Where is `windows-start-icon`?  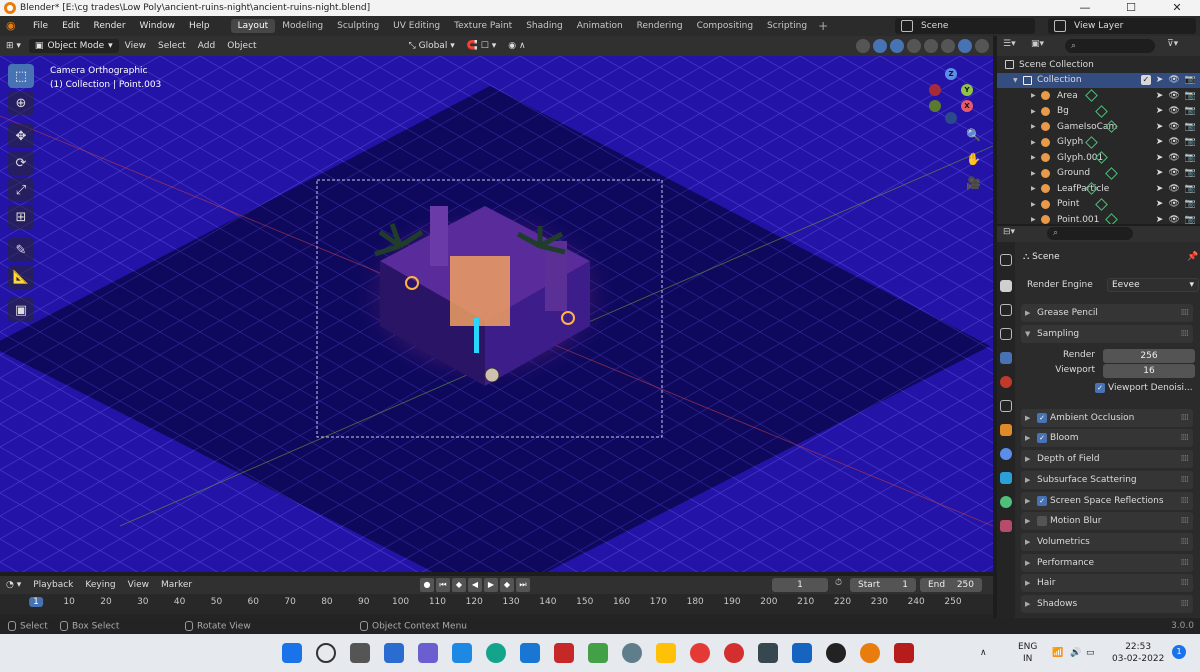 windows-start-icon is located at coordinates (292, 653).